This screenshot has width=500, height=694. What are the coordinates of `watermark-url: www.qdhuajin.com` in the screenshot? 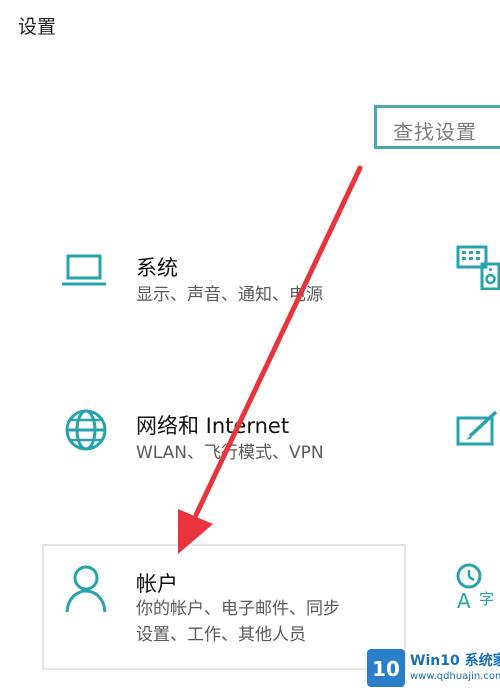 It's located at (455, 676).